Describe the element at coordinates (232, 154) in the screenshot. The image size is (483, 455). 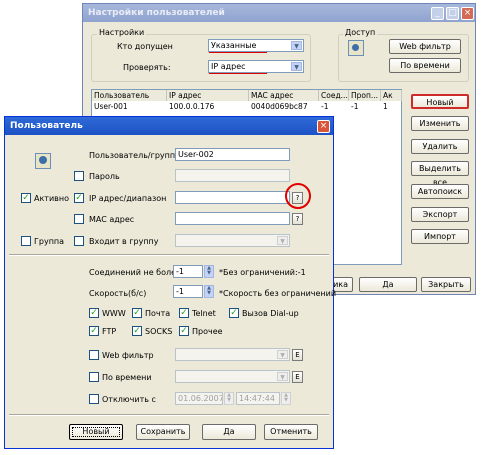
I see `user-group-input: User-002` at that location.